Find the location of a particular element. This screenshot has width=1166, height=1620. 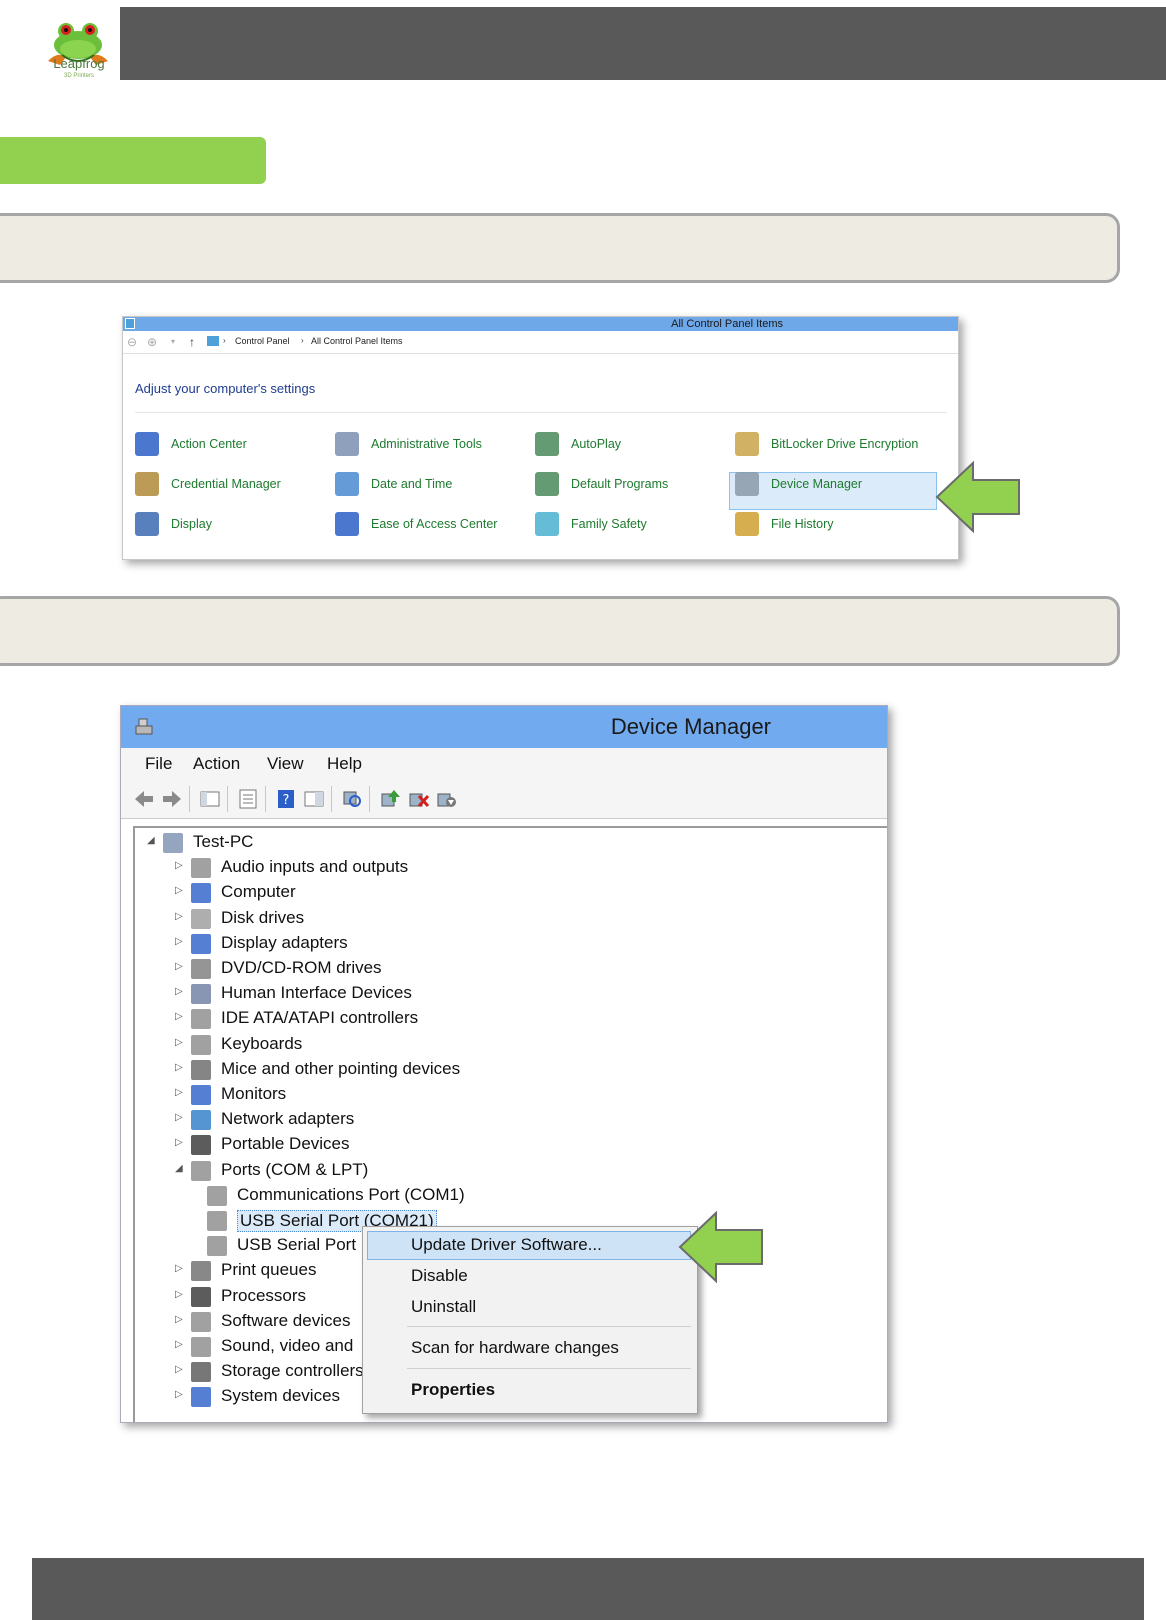

tree-item-label: Software devices is located at coordinates (286, 1320).